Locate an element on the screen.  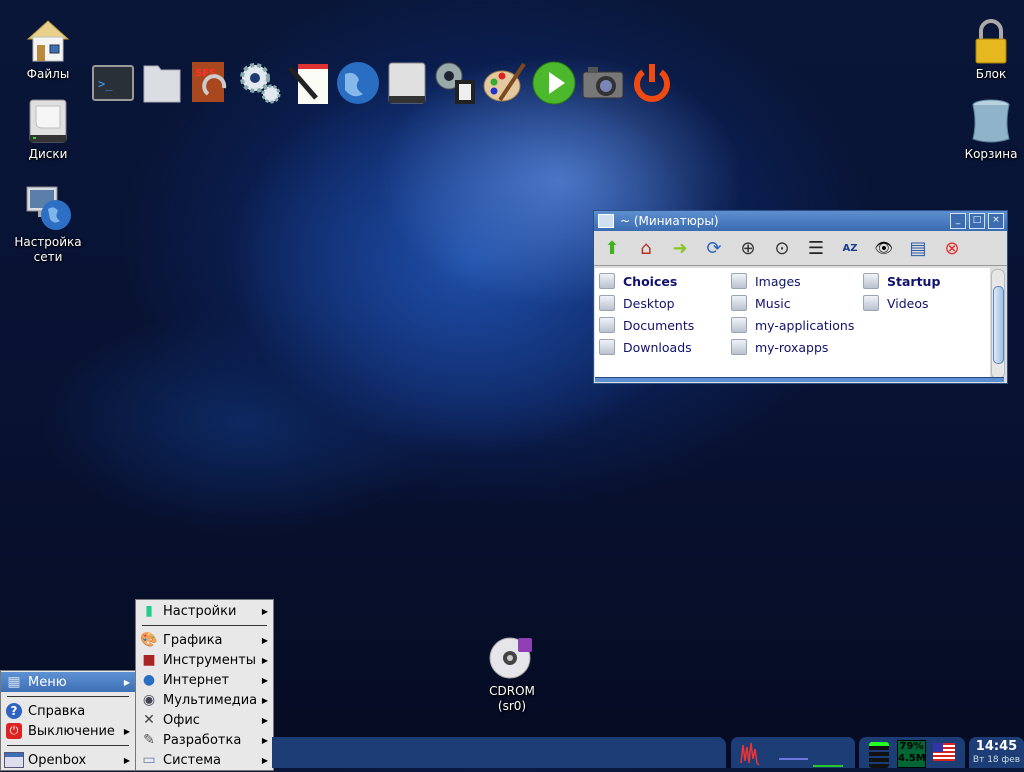
desktop-icon-files: Файлы is located at coordinates (48, 49).